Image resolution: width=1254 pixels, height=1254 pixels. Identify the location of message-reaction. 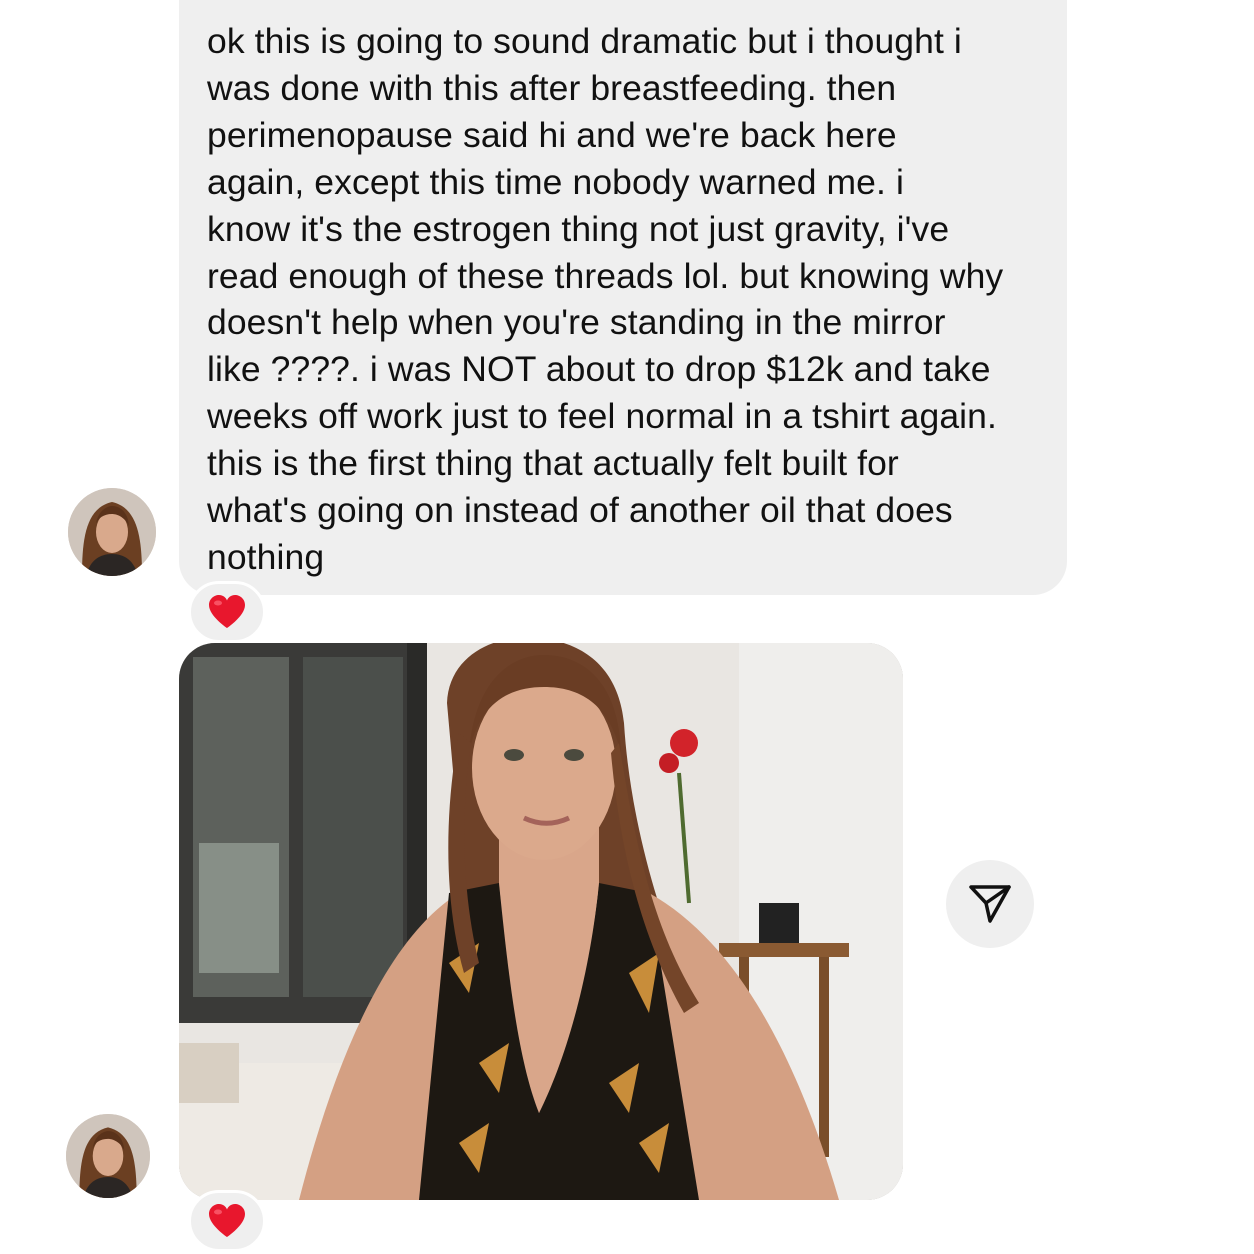
(227, 612).